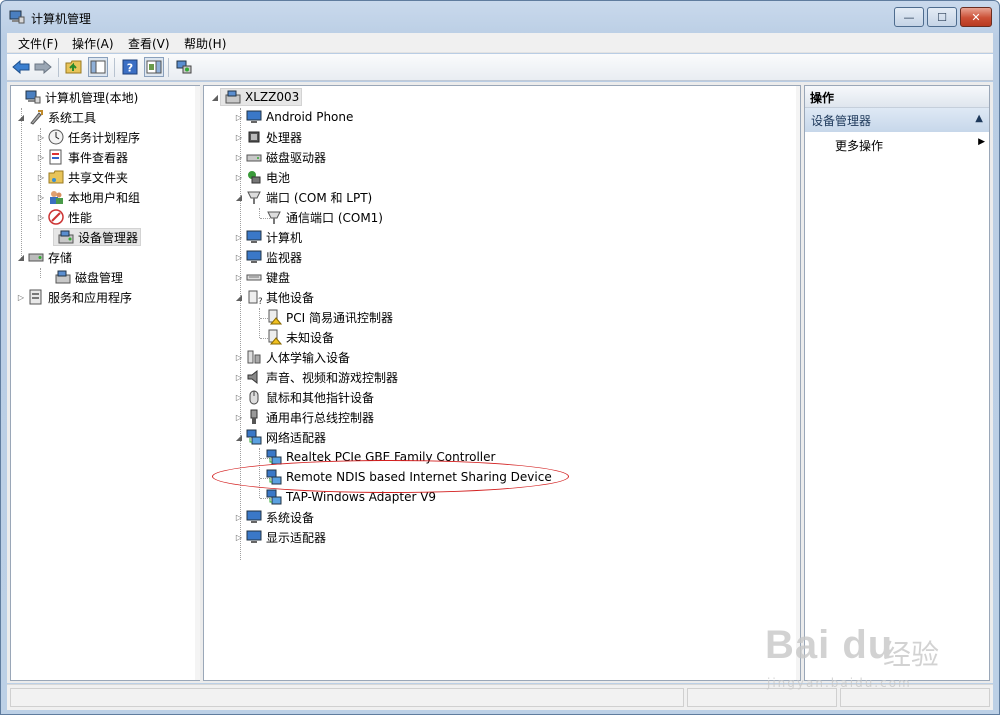  I want to click on network-icon, so click(274, 497).